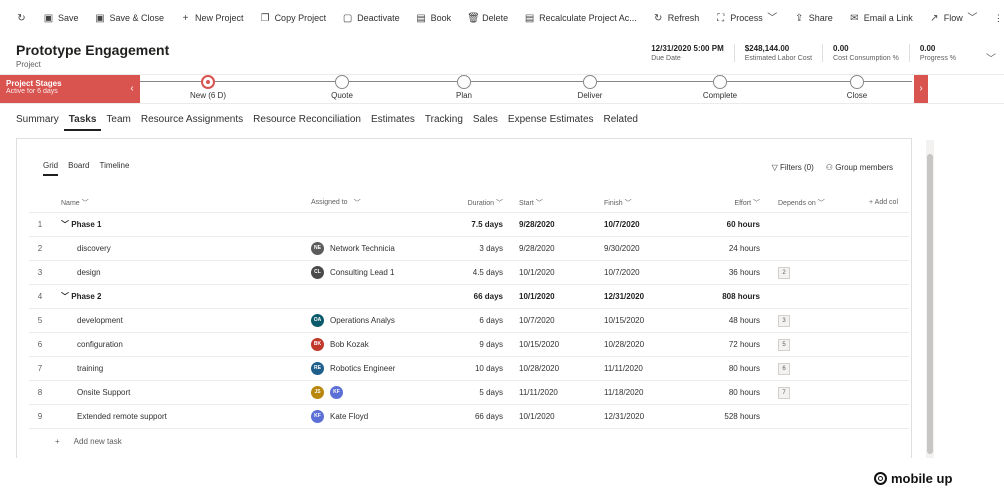 Image resolution: width=1004 pixels, height=489 pixels. I want to click on avatar: CL, so click(317, 272).